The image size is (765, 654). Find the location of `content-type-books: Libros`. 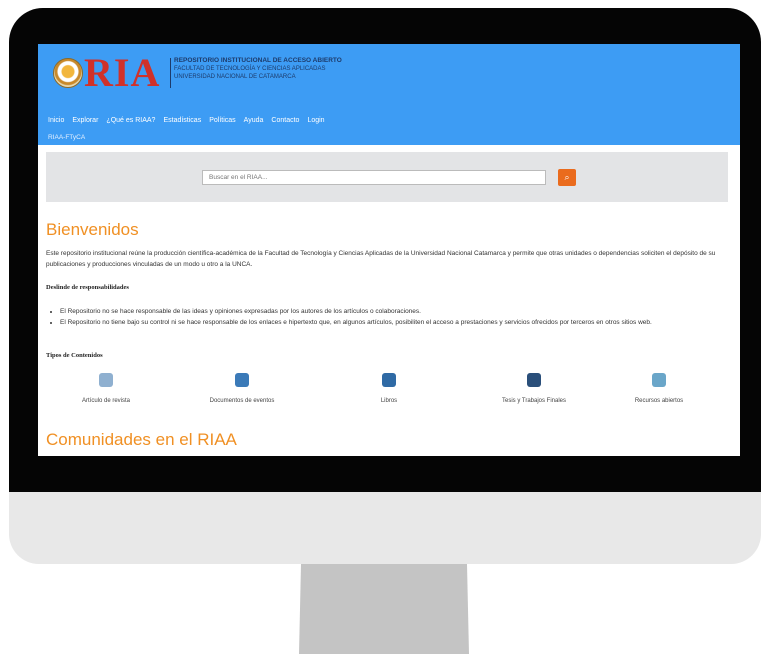

content-type-books: Libros is located at coordinates (389, 388).